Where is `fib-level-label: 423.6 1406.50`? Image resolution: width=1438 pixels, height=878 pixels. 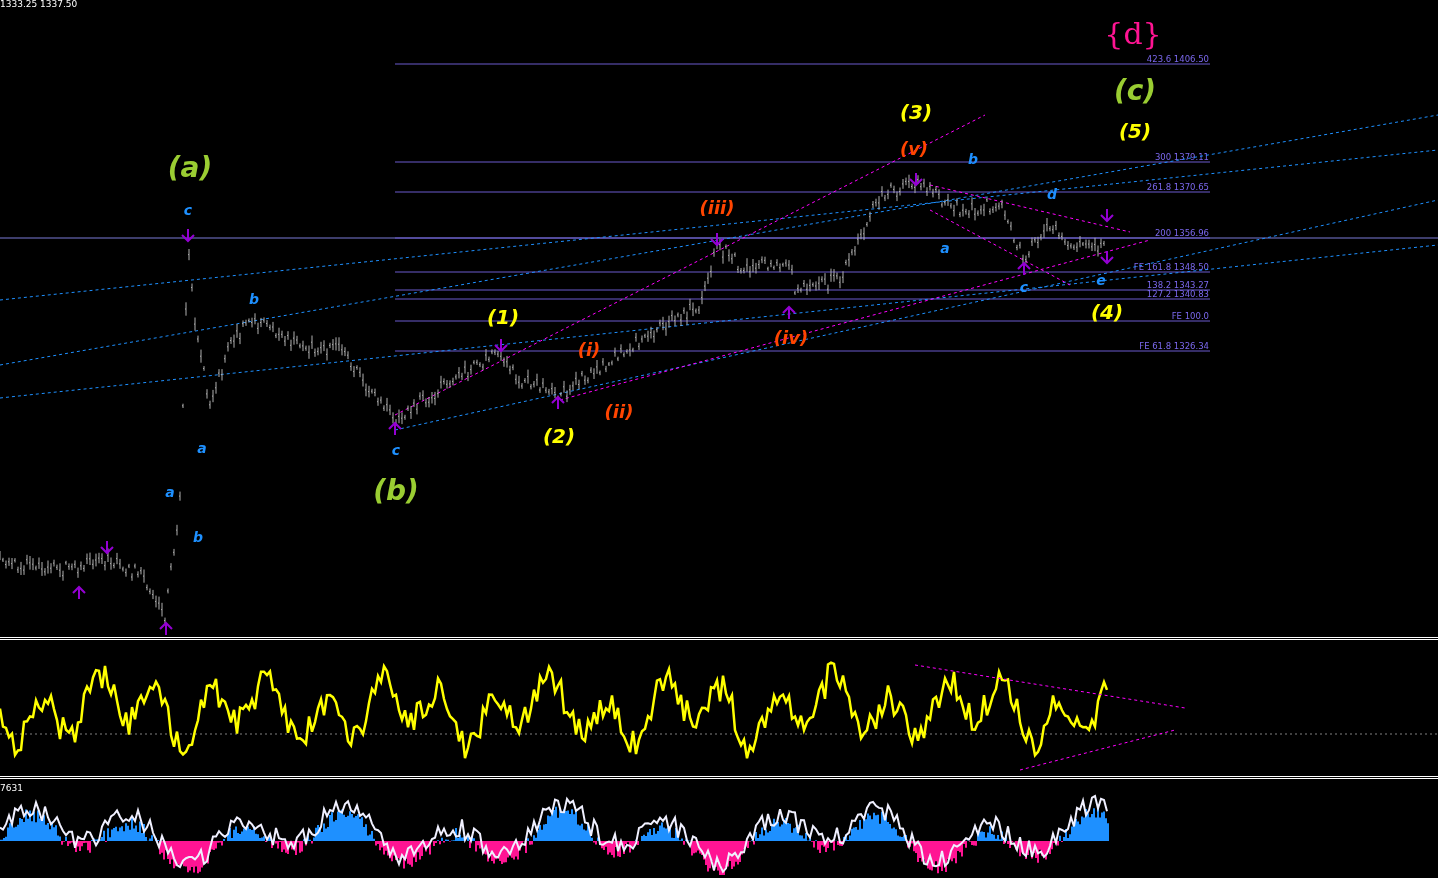
fib-level-label: 423.6 1406.50 is located at coordinates (1177, 59).